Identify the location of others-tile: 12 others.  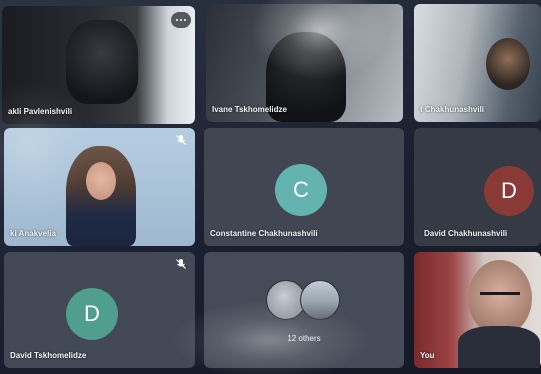
(304, 310).